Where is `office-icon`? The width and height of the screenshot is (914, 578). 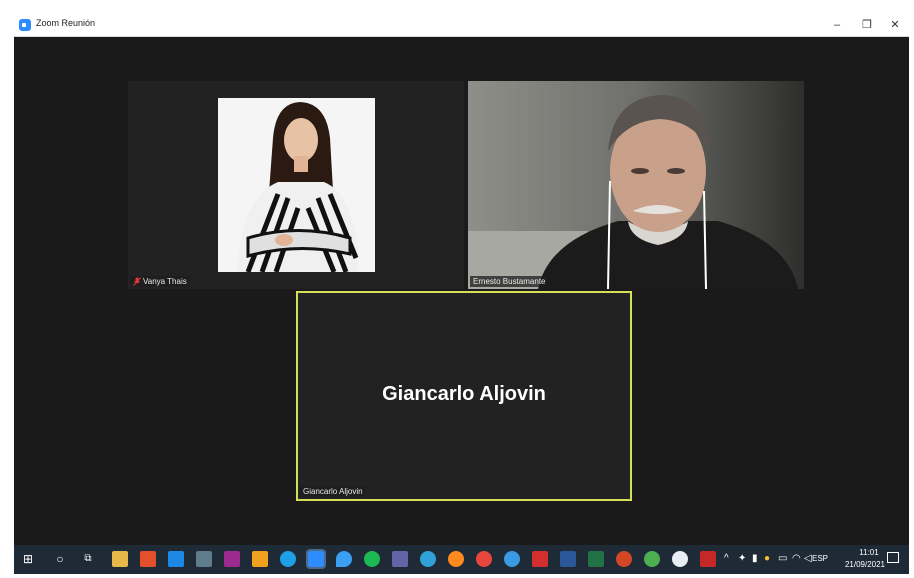
office-icon is located at coordinates (148, 559).